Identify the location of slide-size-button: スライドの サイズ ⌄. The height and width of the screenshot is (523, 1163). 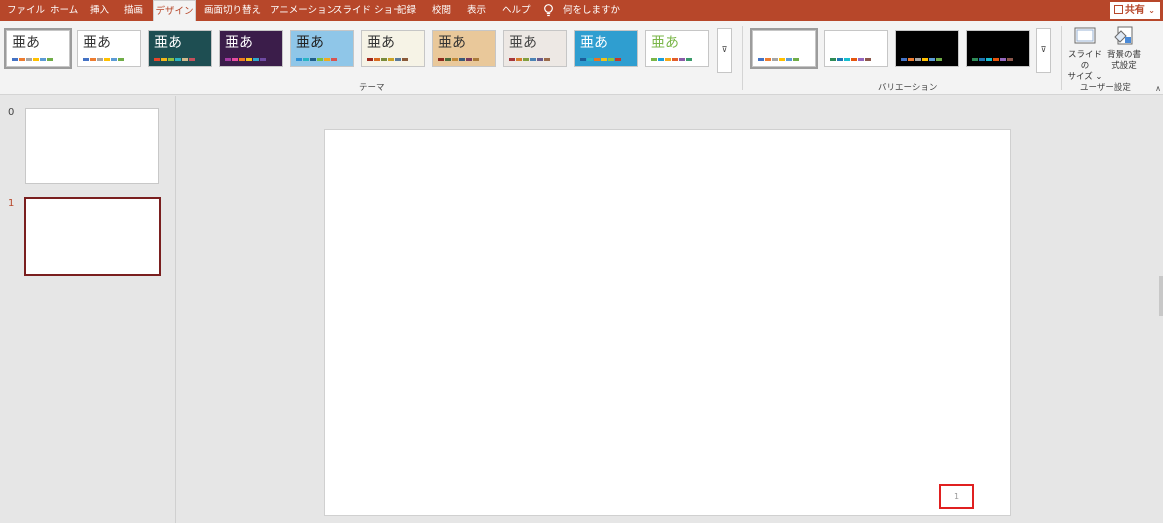
(1085, 54).